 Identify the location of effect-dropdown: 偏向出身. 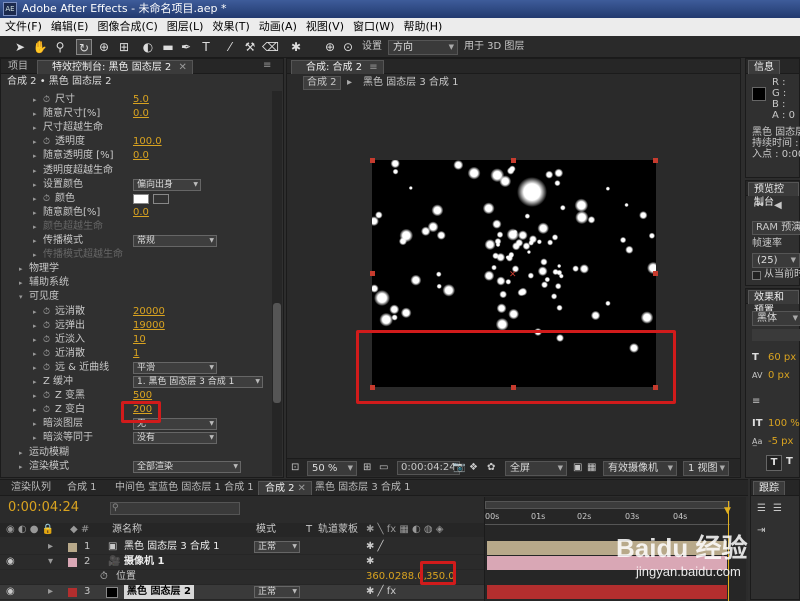
(167, 184).